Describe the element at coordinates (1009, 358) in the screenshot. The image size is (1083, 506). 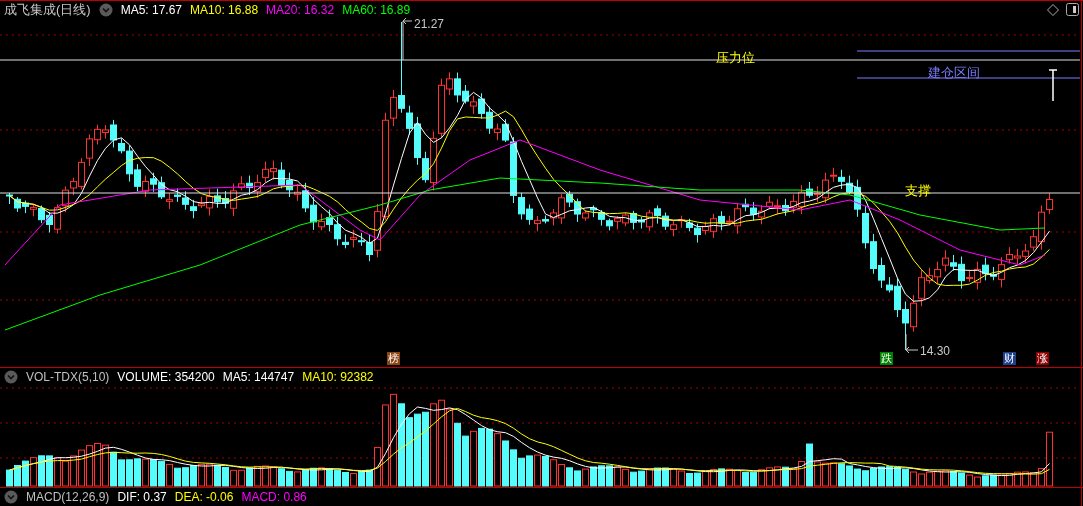
I see `event-marker: 财` at that location.